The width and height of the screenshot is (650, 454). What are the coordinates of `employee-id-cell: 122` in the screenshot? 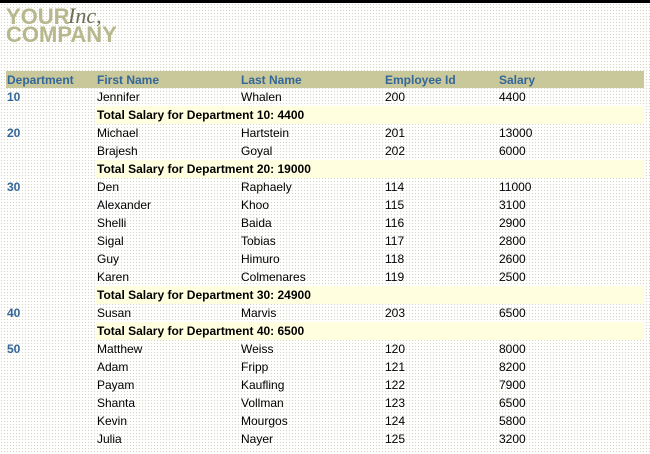 It's located at (395, 385).